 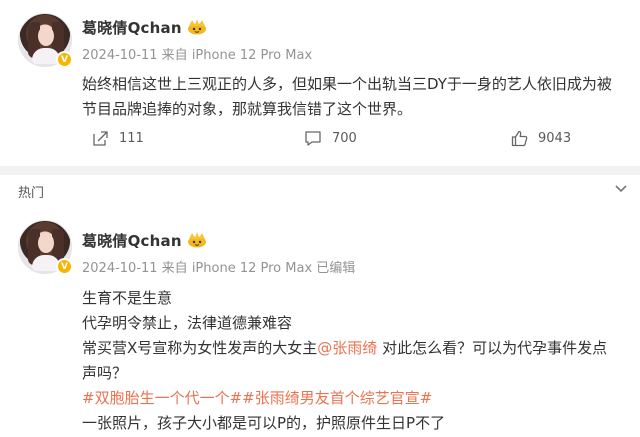 I want to click on chevron-down-icon, so click(x=621, y=189).